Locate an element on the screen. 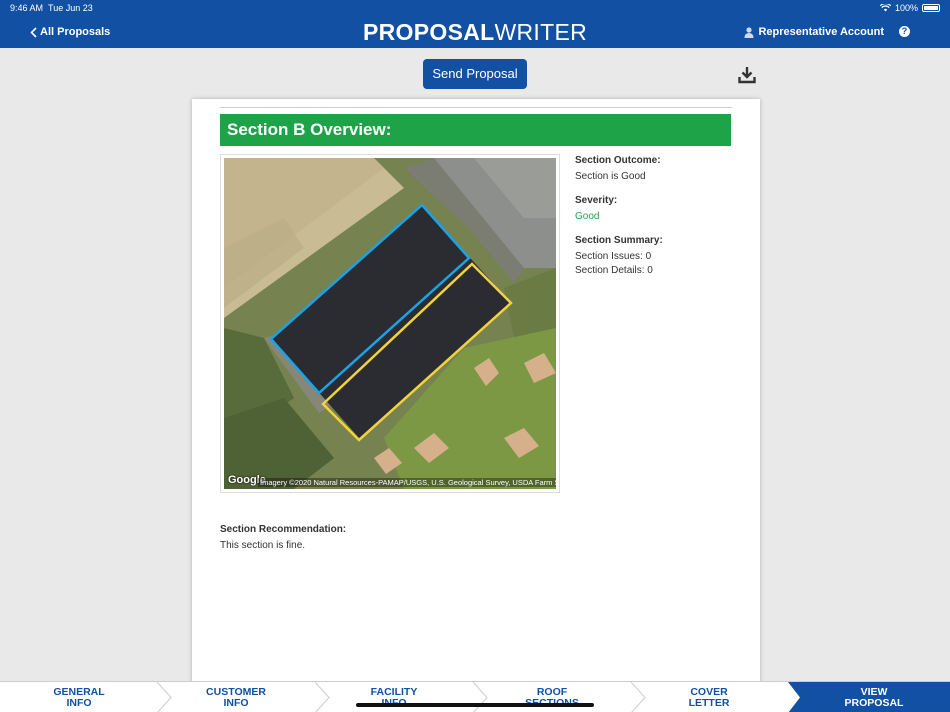 The image size is (950, 712). step-view-proposal: VIEW PROPOSAL is located at coordinates (869, 697).